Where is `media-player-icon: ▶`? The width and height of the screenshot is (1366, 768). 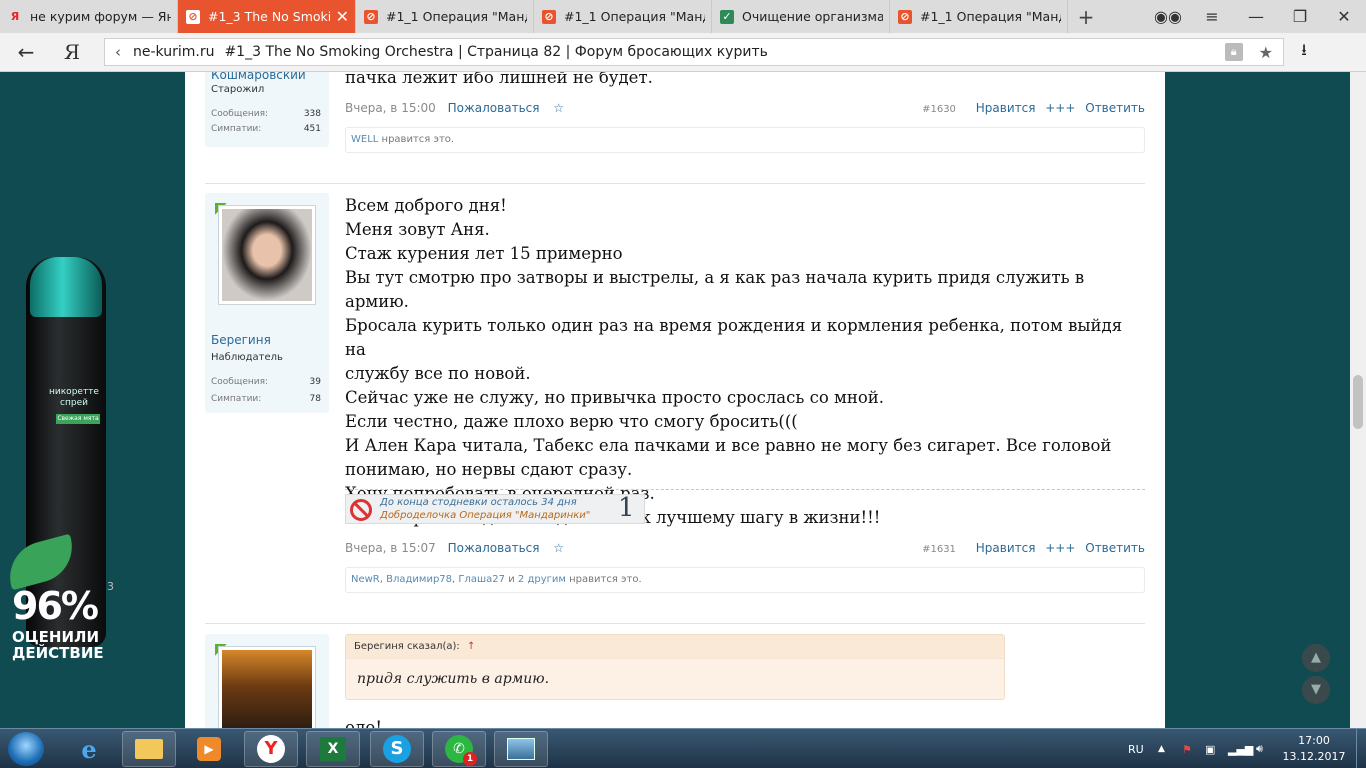
media-player-icon: ▶ is located at coordinates (209, 749).